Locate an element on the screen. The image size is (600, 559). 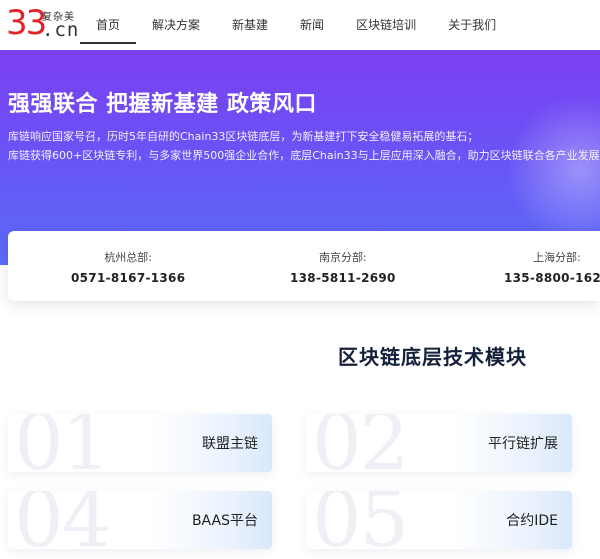
contact-label: 上海分部: is located at coordinates (557, 257).